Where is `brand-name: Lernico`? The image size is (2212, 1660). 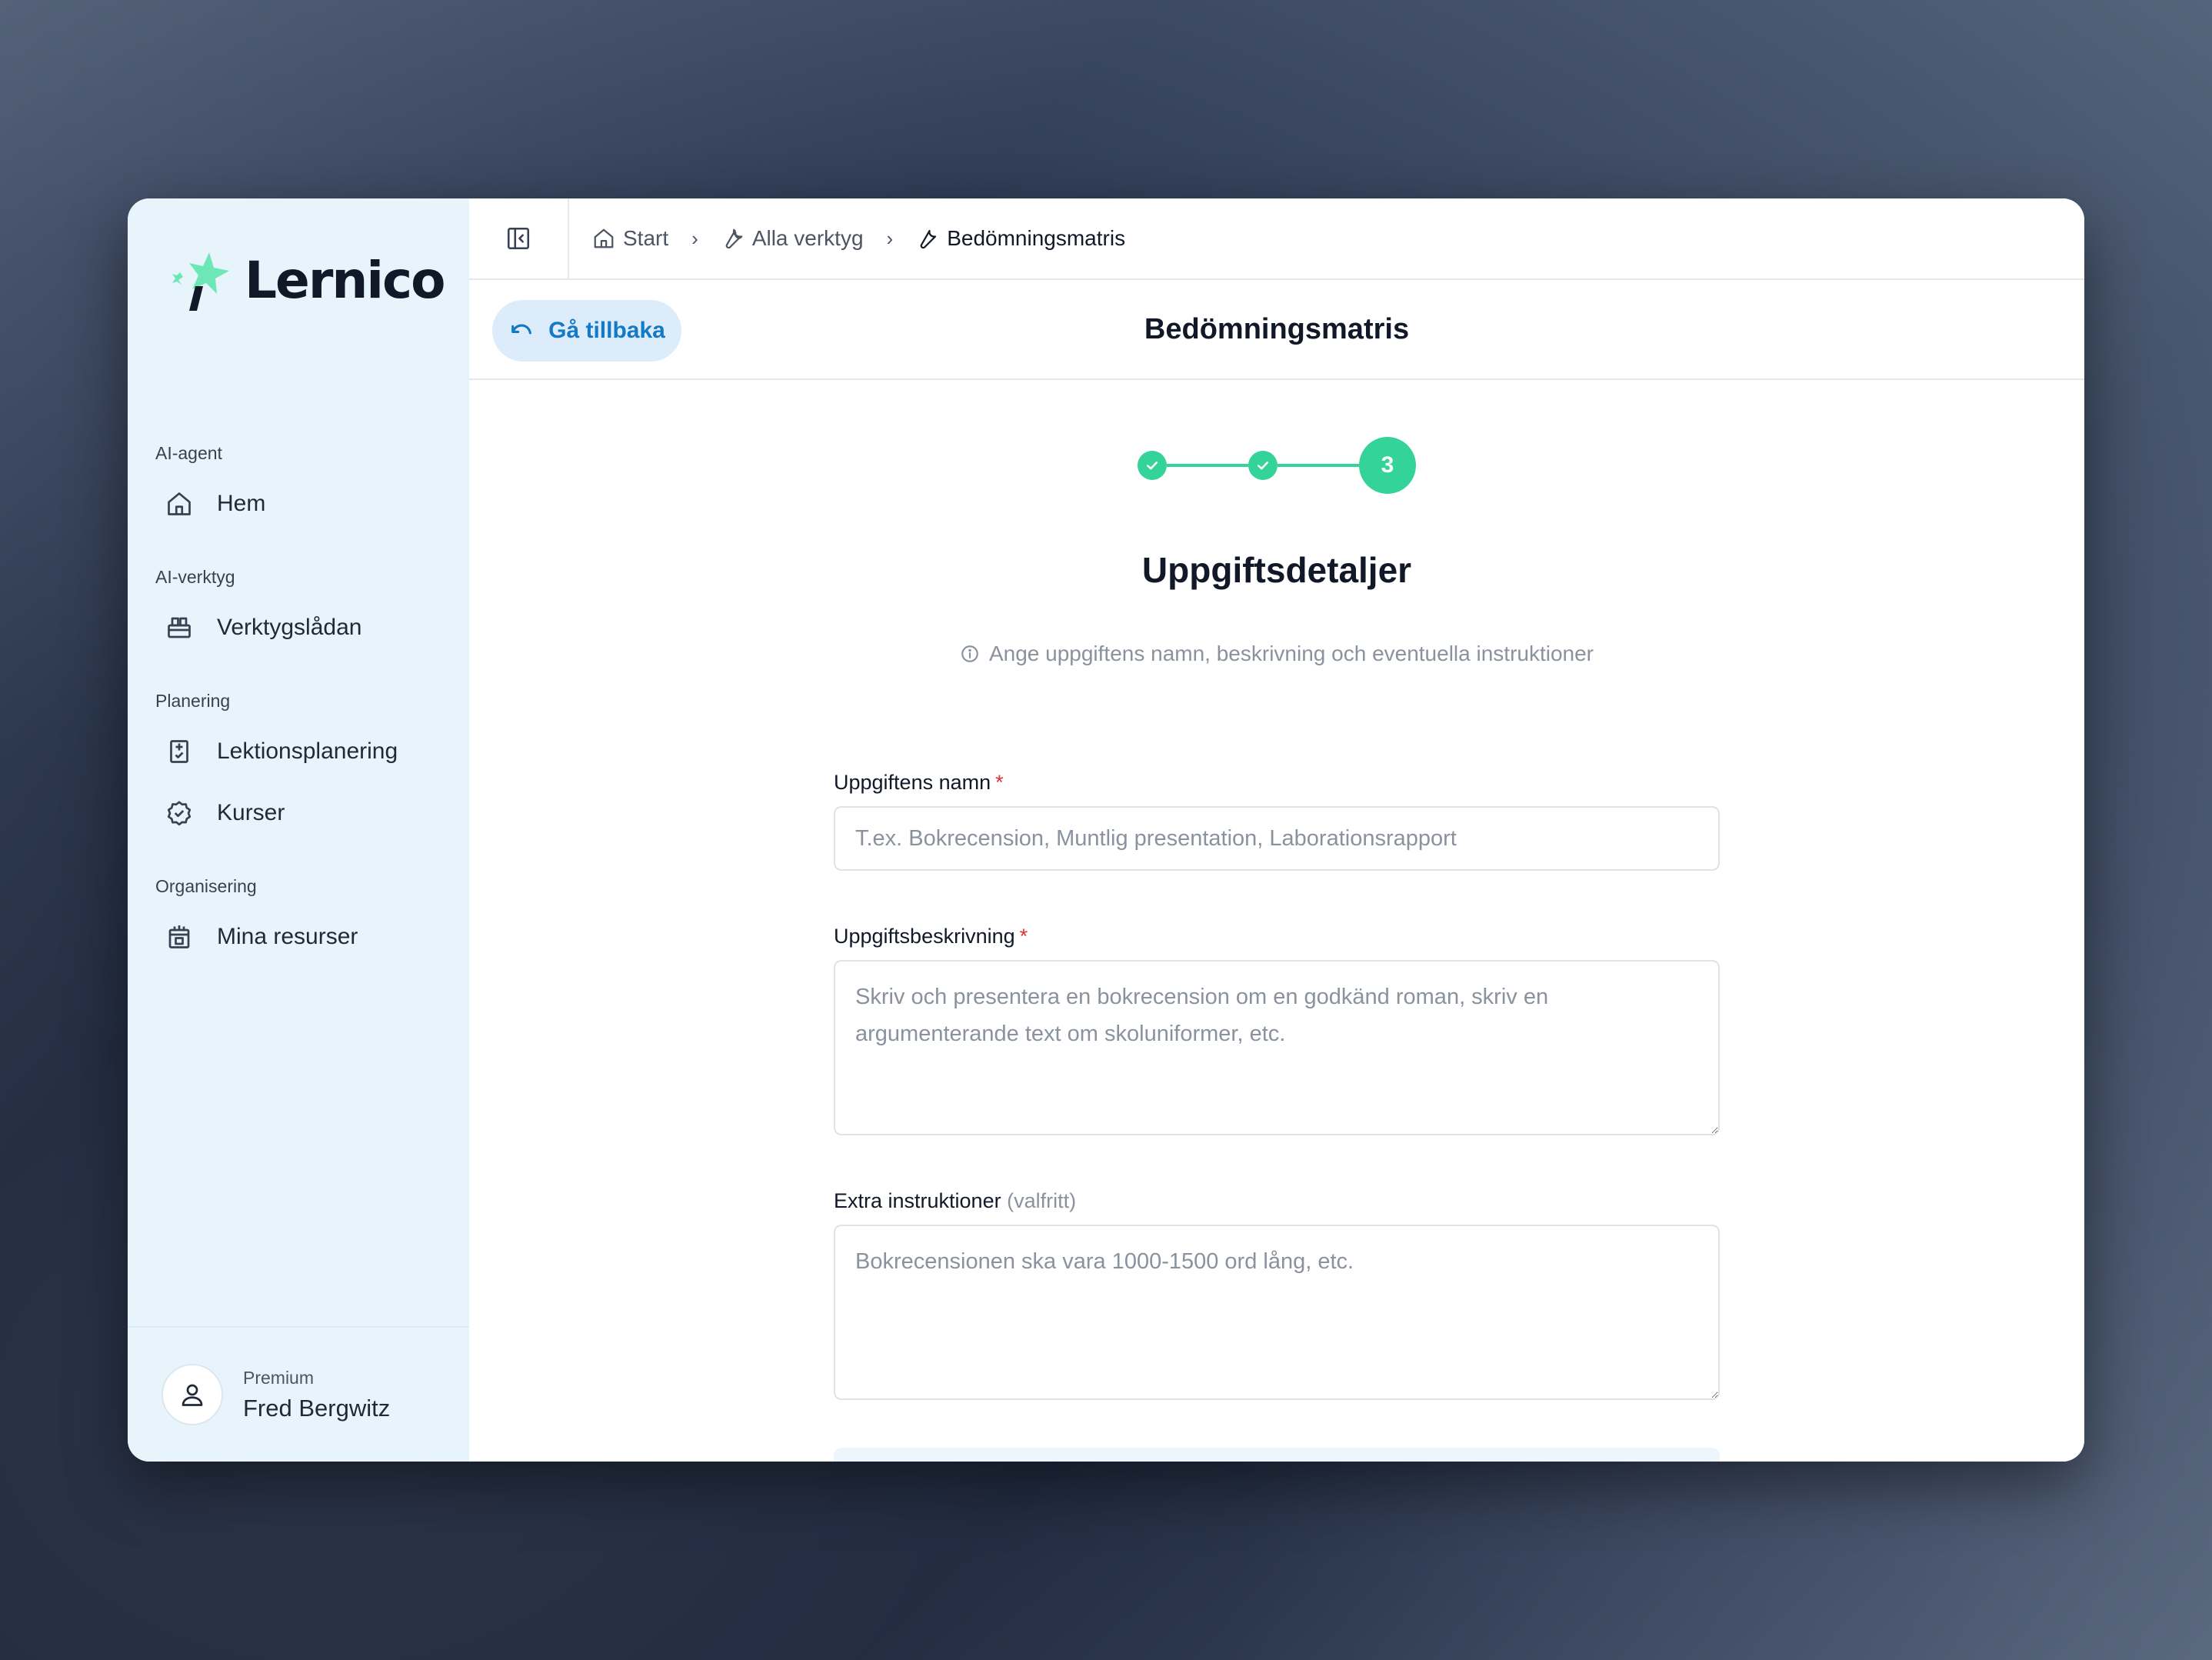
brand-name: Lernico is located at coordinates (345, 280).